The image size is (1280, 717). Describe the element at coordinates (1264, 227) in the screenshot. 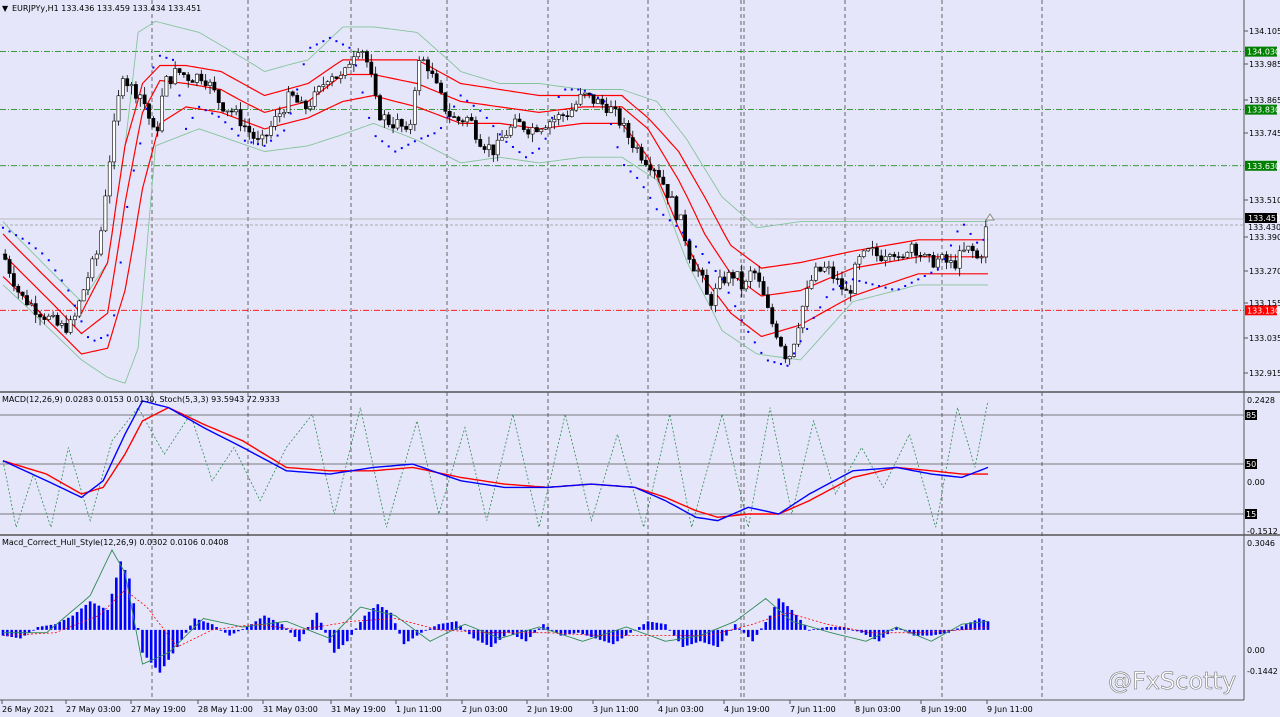

I see `ask-price-label: 133.430` at that location.